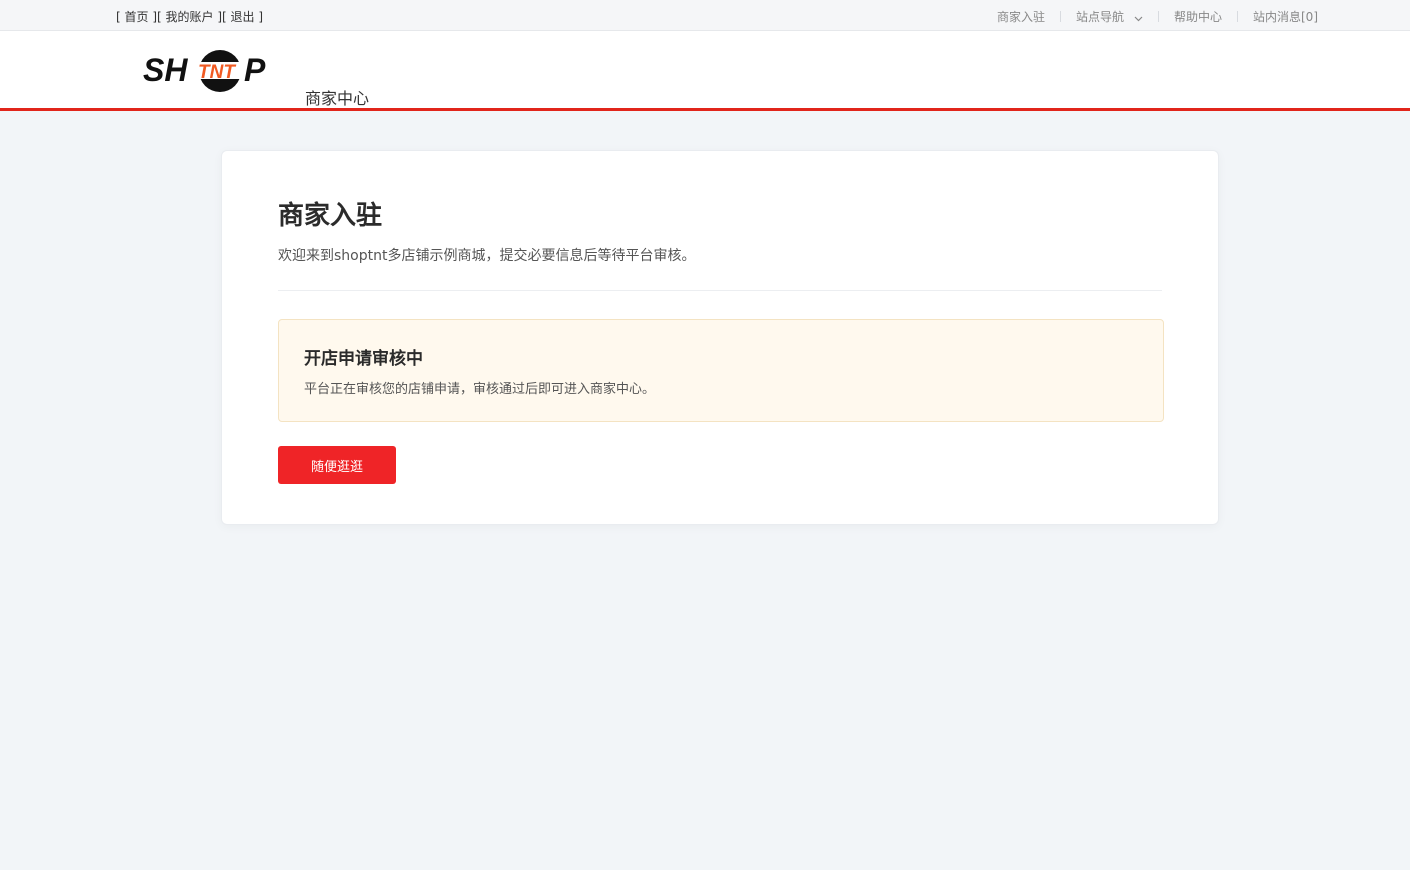 The width and height of the screenshot is (1410, 870). Describe the element at coordinates (487, 256) in the screenshot. I see `page-subtitle: 欢迎来到shoptnt多店铺示例商城，提交必要信息后等待平台审核。` at that location.